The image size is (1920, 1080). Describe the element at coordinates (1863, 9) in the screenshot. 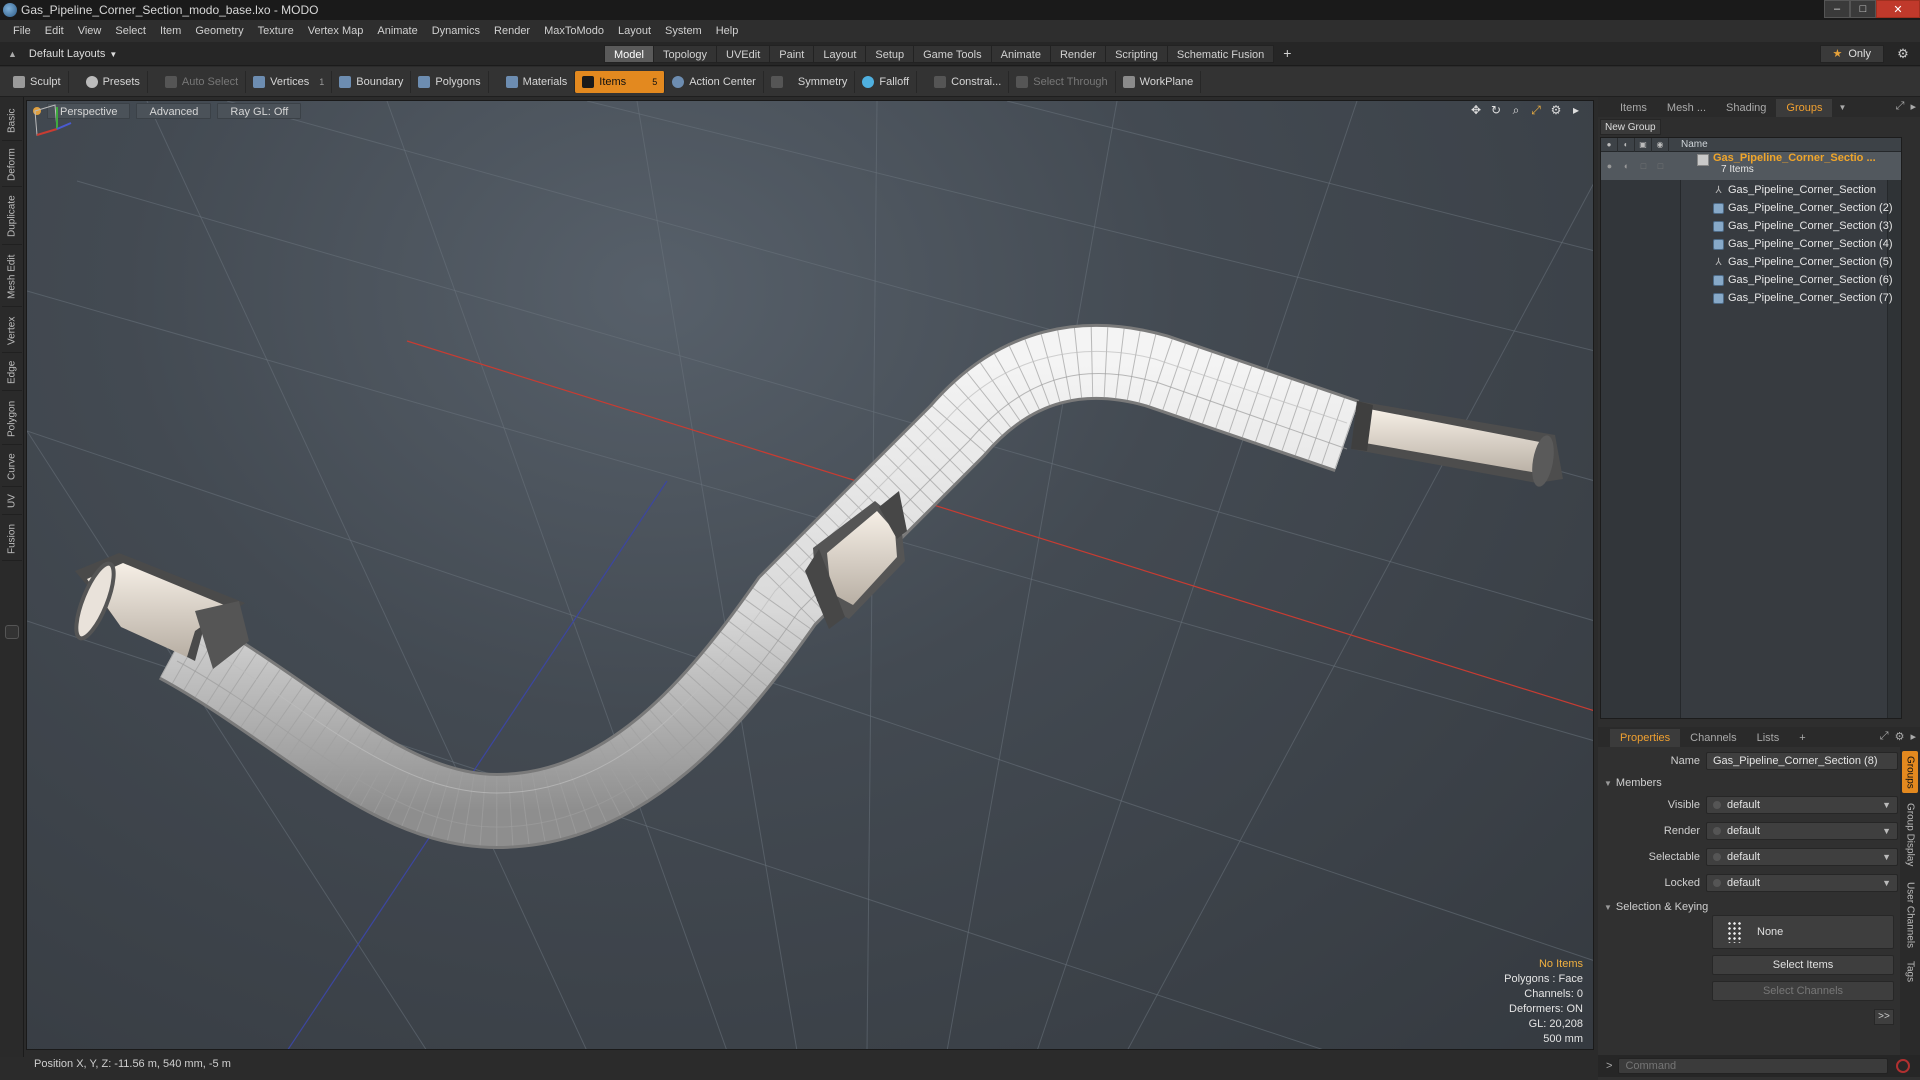

I see `maximize-button: □` at that location.